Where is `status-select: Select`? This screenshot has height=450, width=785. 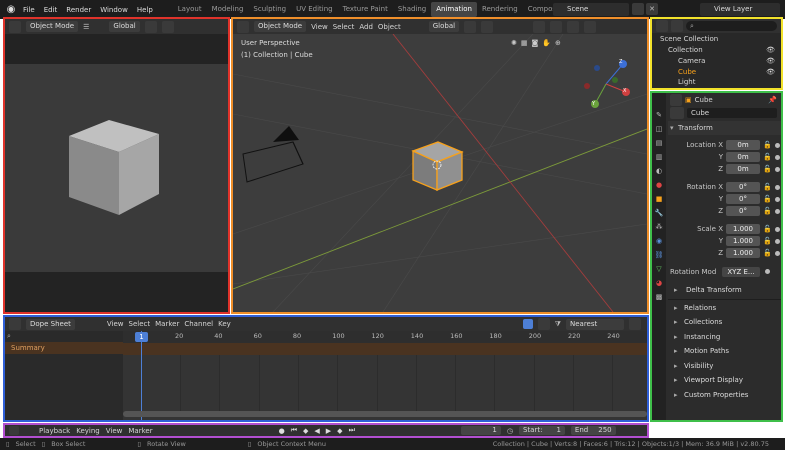
status-select: Select is located at coordinates (25, 444).